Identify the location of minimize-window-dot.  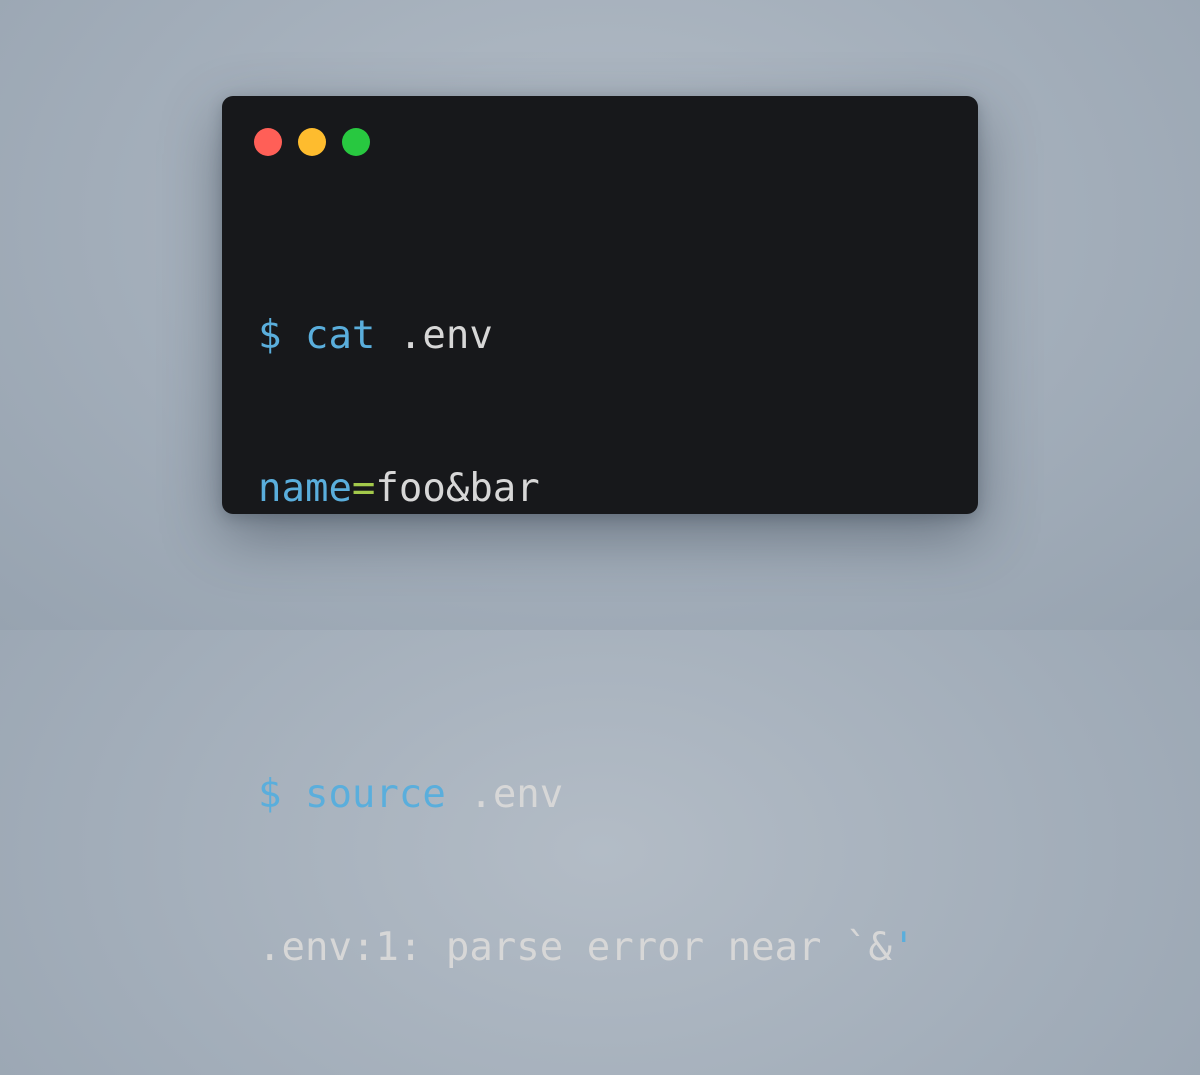
(312, 142).